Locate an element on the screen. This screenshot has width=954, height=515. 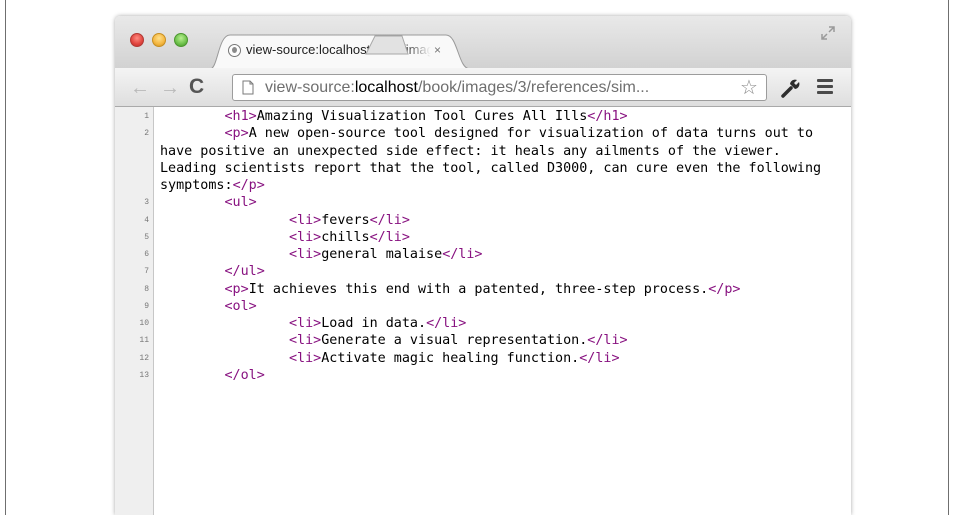
line-number: 6 is located at coordinates (146, 254).